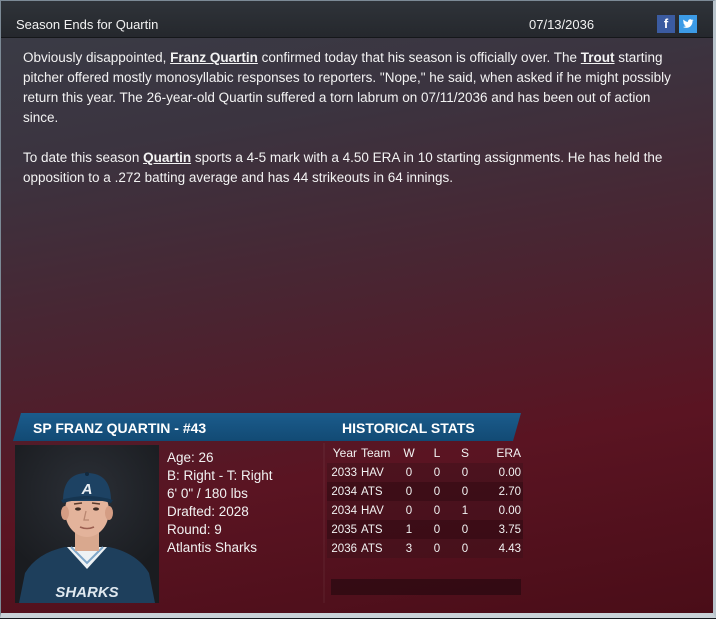 The height and width of the screenshot is (619, 716). What do you see at coordinates (562, 24) in the screenshot?
I see `article-date: 07/13/2036` at bounding box center [562, 24].